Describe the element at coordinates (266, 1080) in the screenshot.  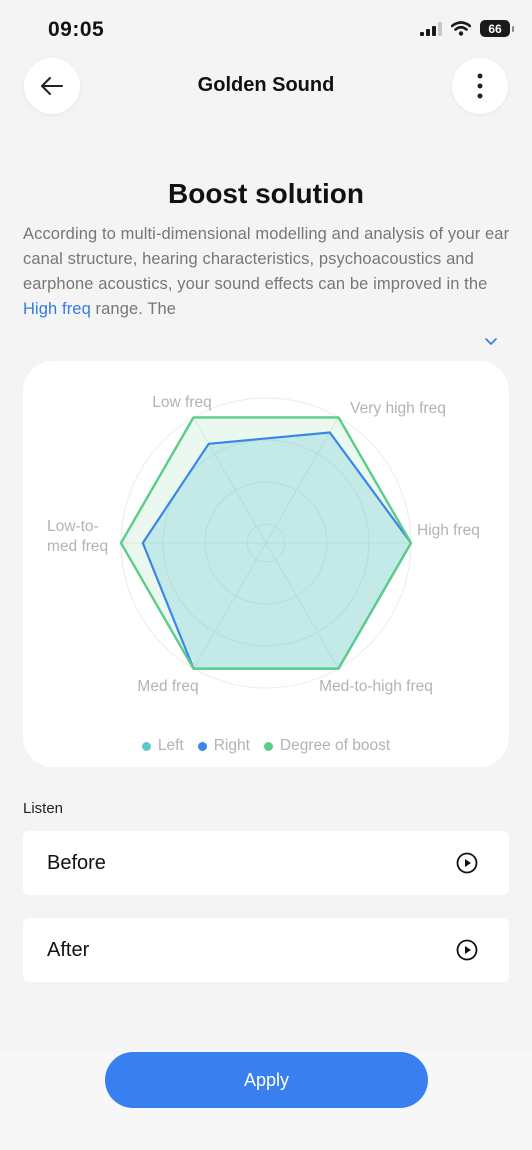
I see `apply-button: Apply` at that location.